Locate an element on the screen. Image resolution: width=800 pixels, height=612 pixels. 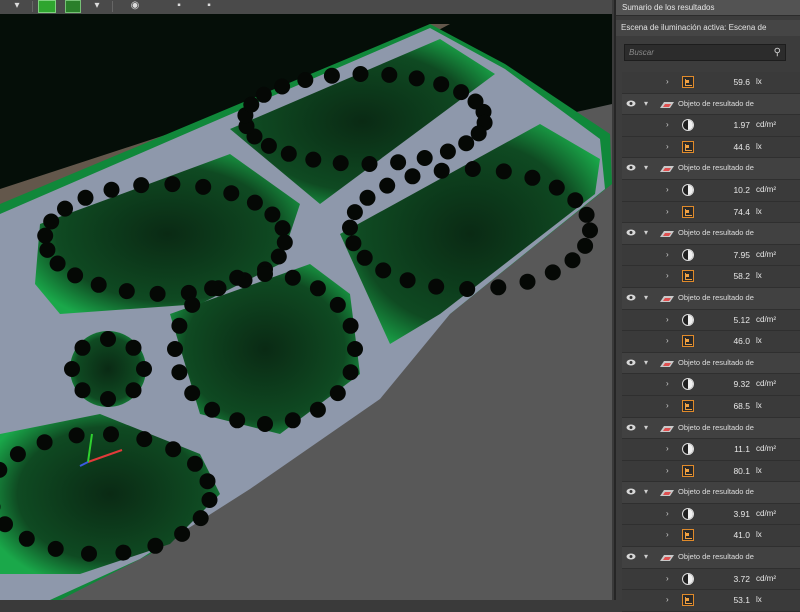
search-input is located at coordinates (694, 52).